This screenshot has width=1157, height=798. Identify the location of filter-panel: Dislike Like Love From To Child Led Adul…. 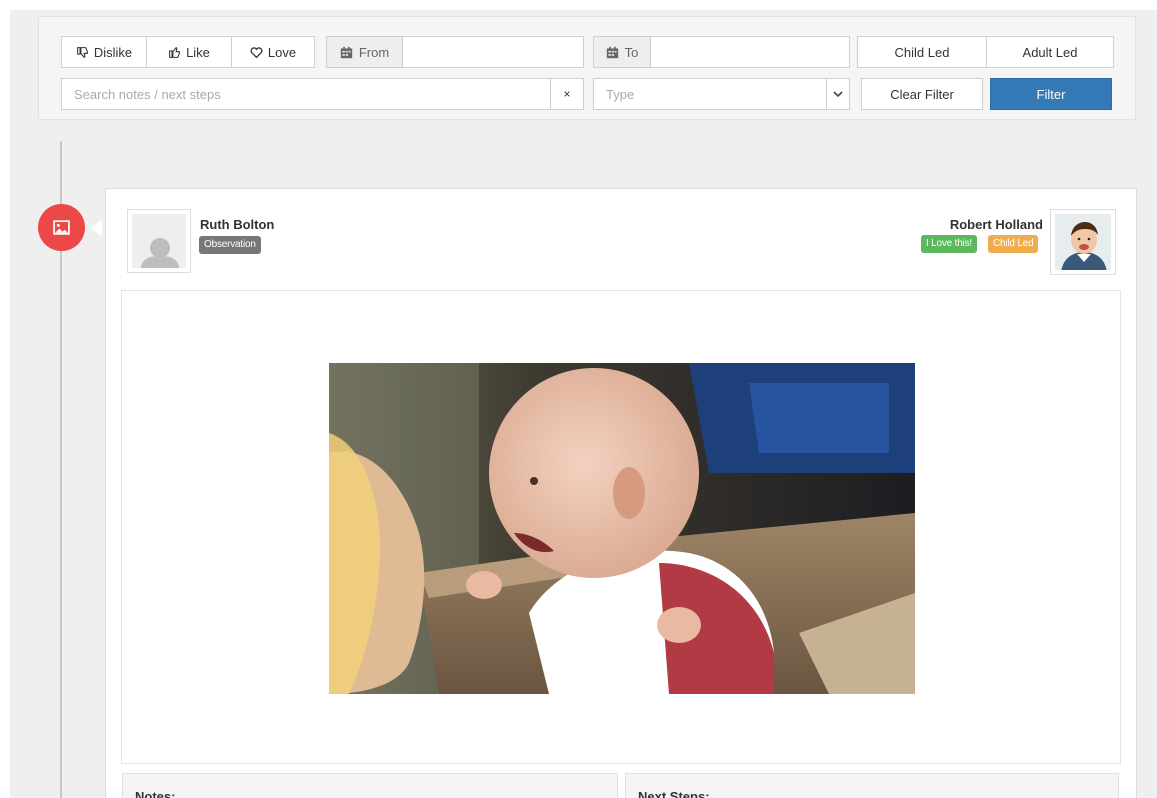
(587, 68).